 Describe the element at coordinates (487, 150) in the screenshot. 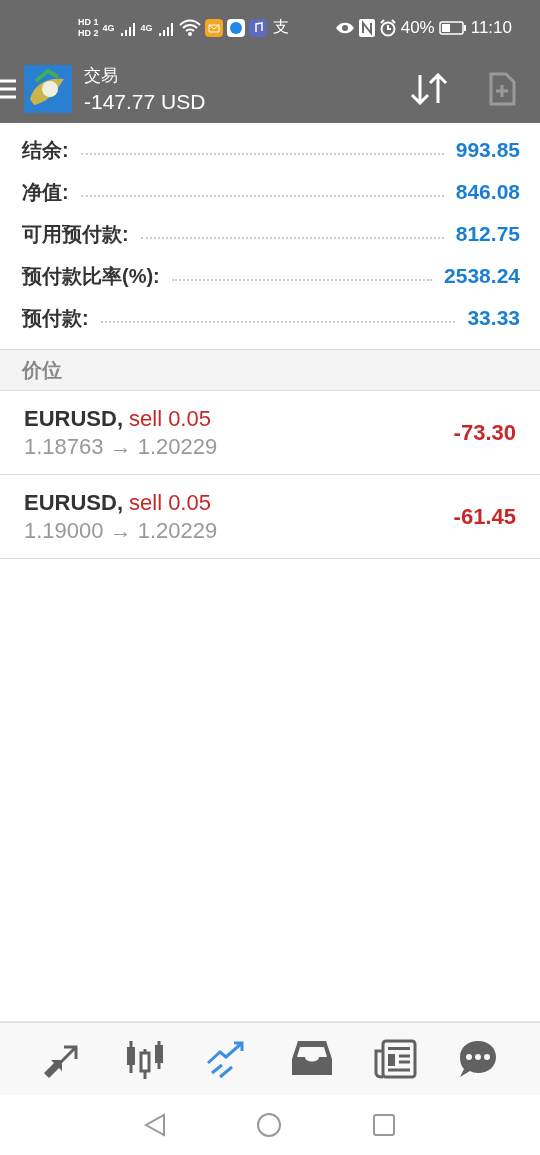

I see `summary-value: 993.85` at that location.